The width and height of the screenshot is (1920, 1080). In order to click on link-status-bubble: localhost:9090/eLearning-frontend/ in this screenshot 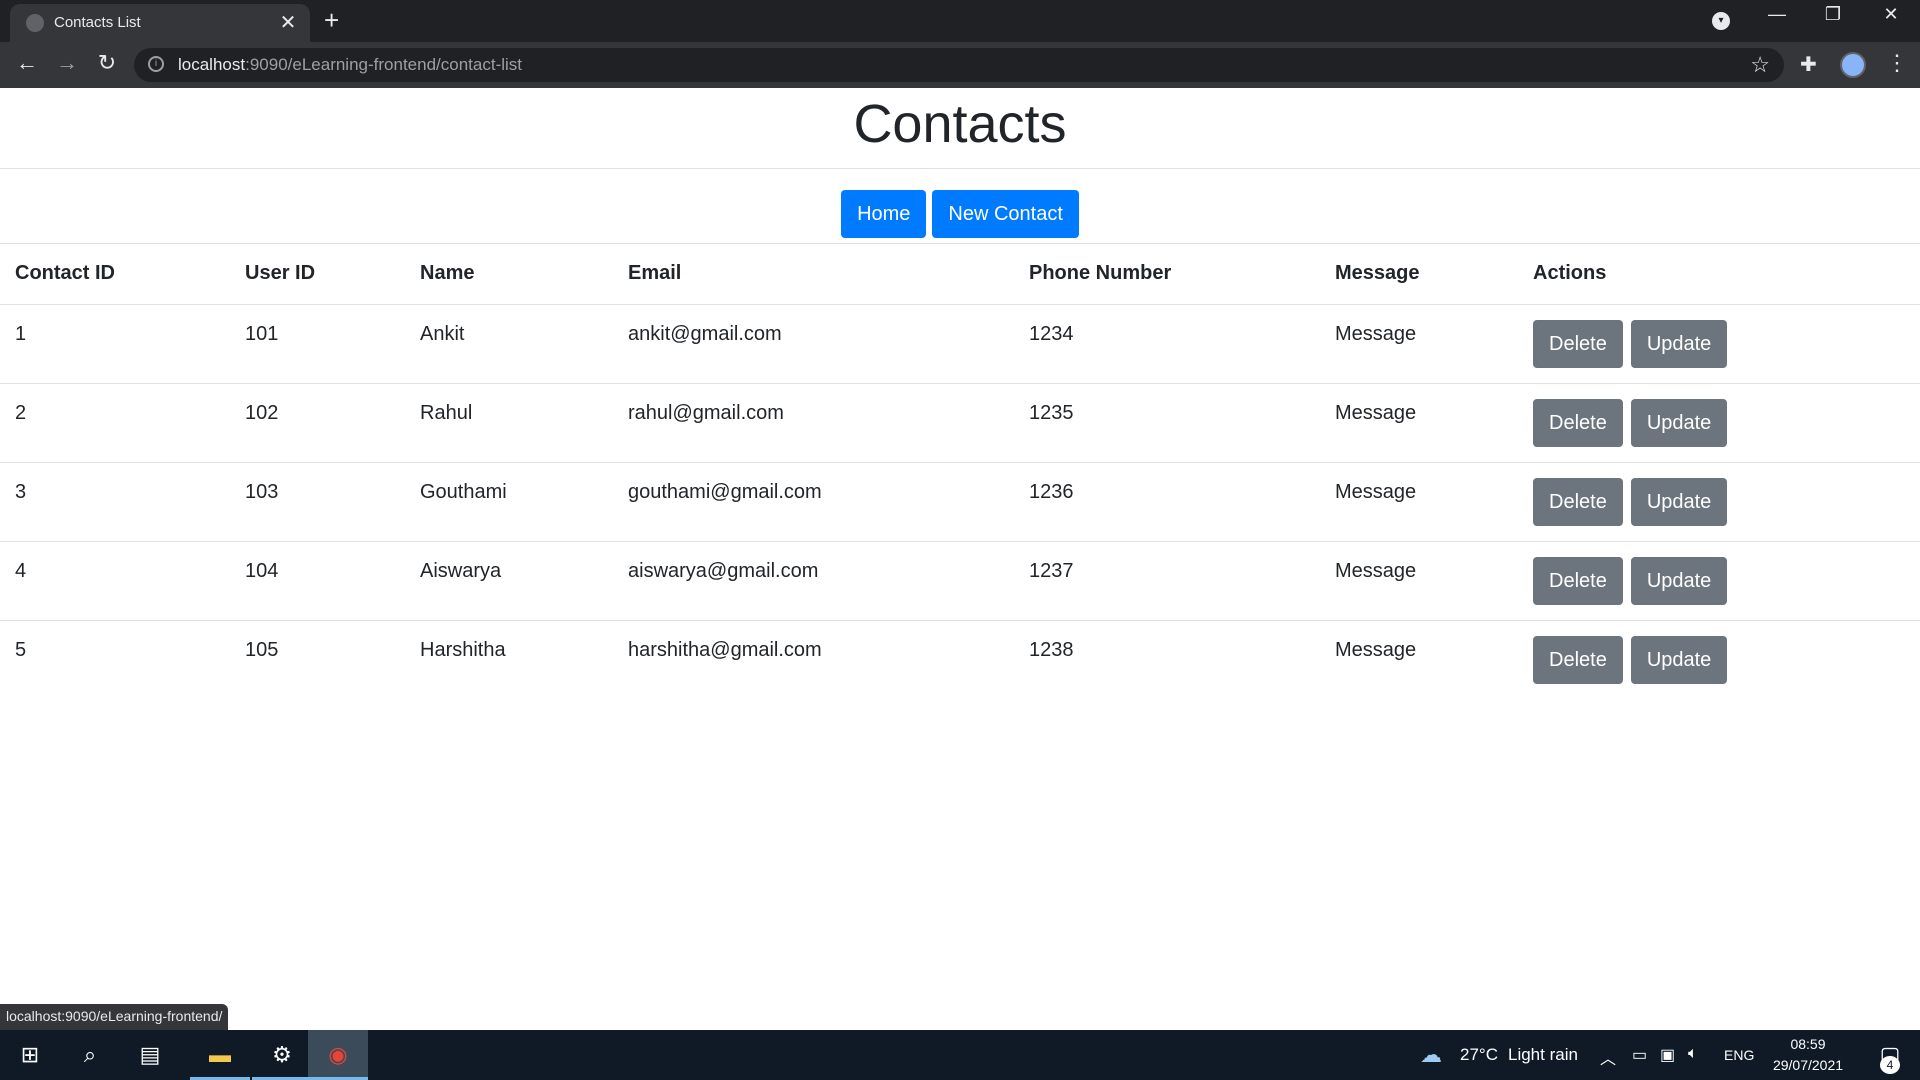, I will do `click(114, 1017)`.